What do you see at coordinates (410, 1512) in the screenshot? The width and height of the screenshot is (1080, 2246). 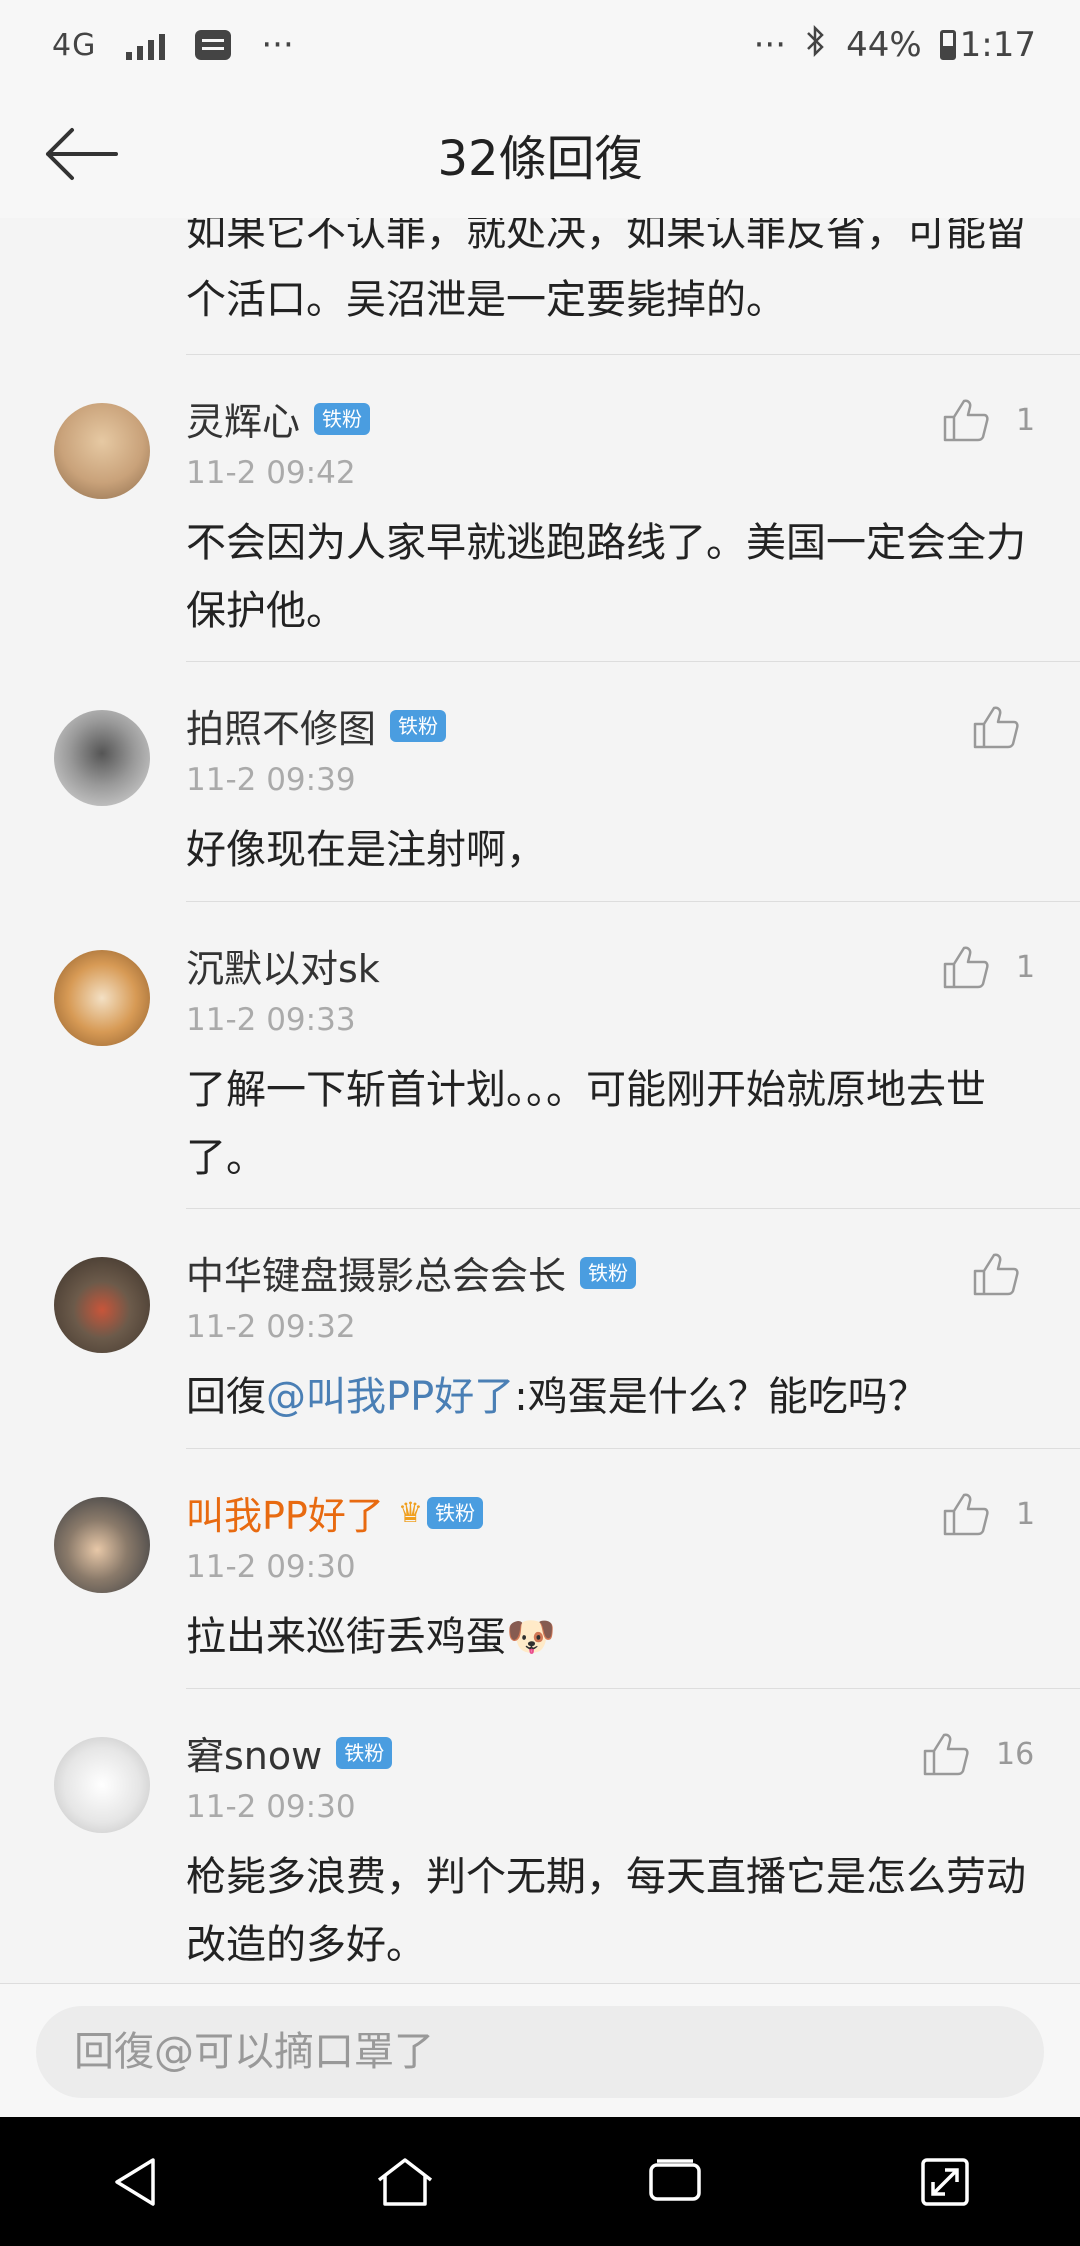 I see `crown-icon: ♛` at bounding box center [410, 1512].